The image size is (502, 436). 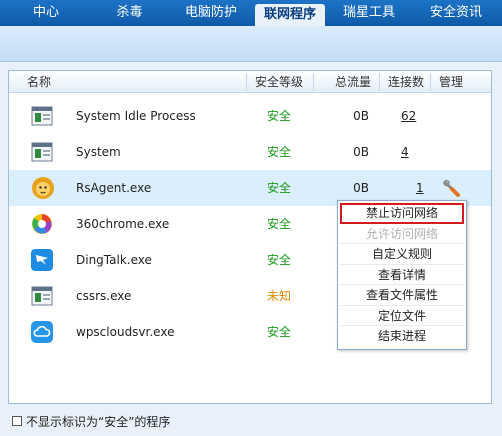 I want to click on dingtalk-icon, so click(x=42, y=260).